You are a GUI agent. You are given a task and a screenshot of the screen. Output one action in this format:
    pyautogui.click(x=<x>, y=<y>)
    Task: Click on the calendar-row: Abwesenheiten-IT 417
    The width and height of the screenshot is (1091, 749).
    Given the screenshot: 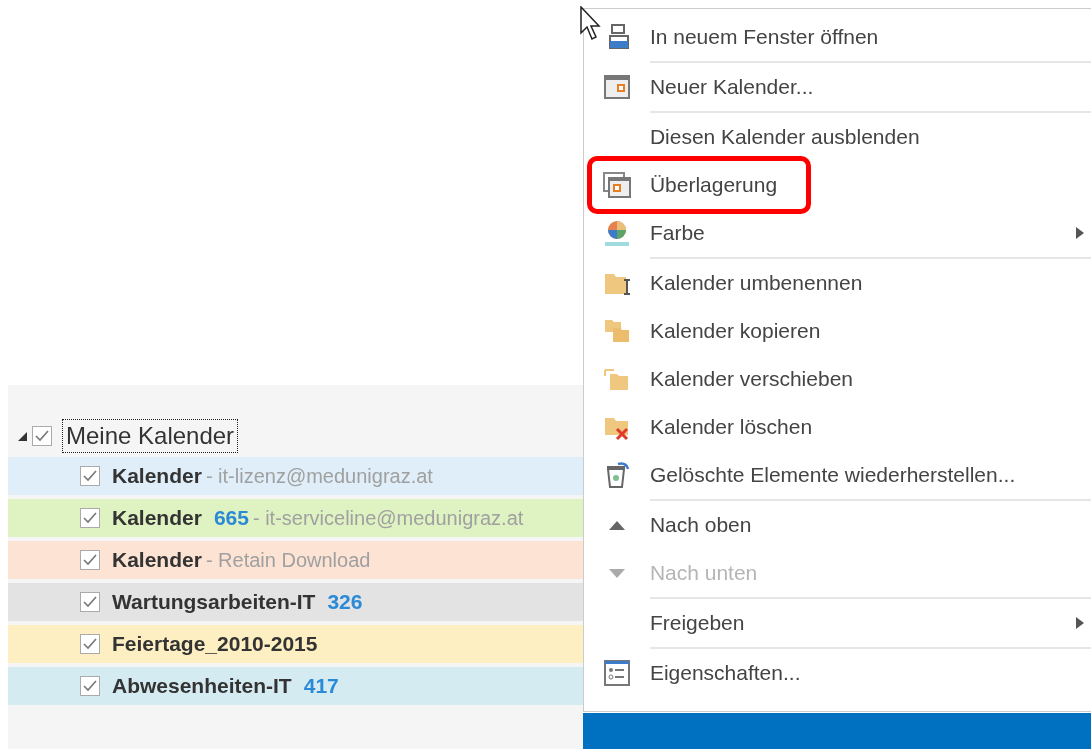 What is the action you would take?
    pyautogui.click(x=295, y=686)
    